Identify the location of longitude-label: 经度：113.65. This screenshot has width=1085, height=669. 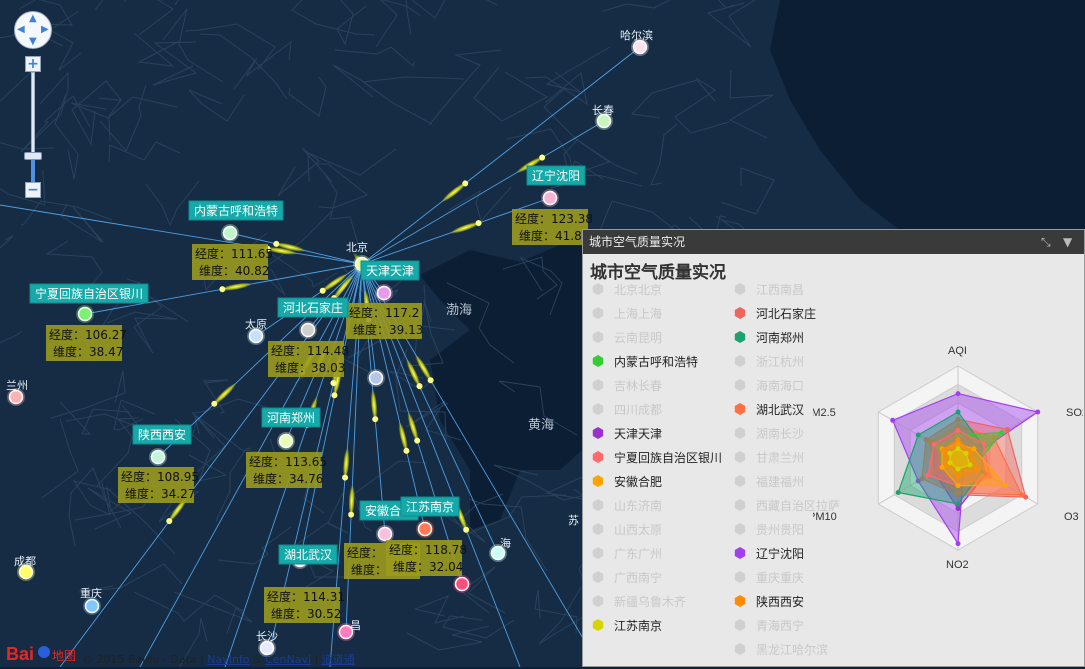
(288, 461).